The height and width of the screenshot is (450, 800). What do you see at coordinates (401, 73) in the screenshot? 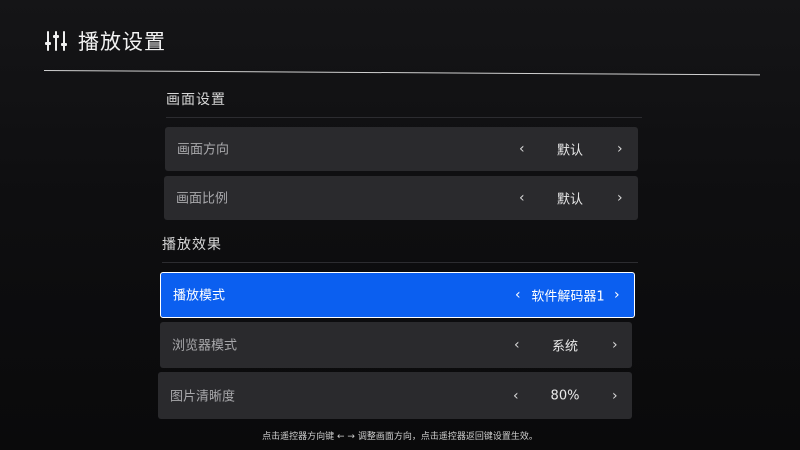
I see `header-divider` at bounding box center [401, 73].